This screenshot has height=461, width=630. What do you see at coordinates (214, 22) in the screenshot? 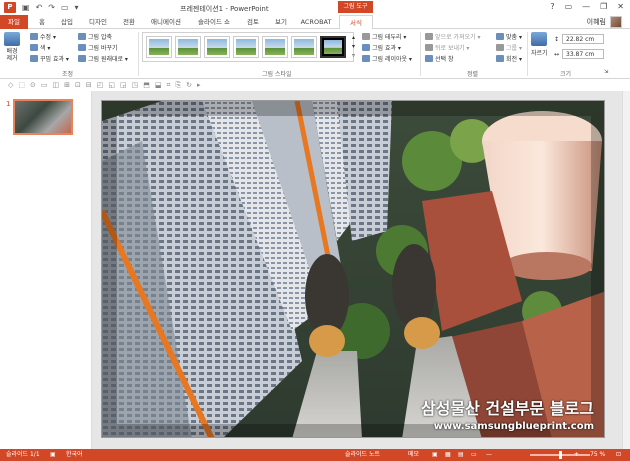
I see `tab-slideshow: 슬라이드 쇼` at bounding box center [214, 22].